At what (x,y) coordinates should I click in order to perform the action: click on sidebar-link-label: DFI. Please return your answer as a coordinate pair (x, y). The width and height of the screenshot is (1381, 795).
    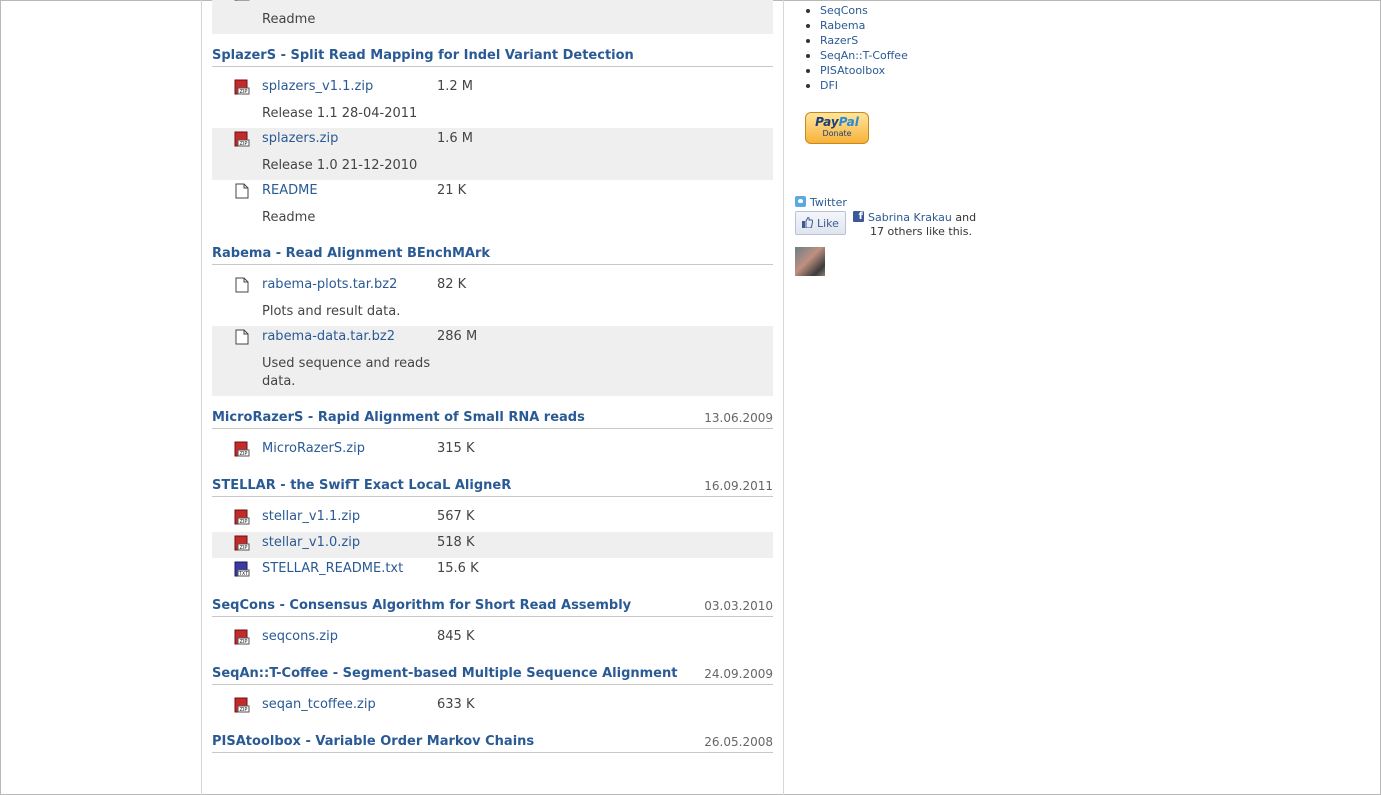
    Looking at the image, I should click on (829, 85).